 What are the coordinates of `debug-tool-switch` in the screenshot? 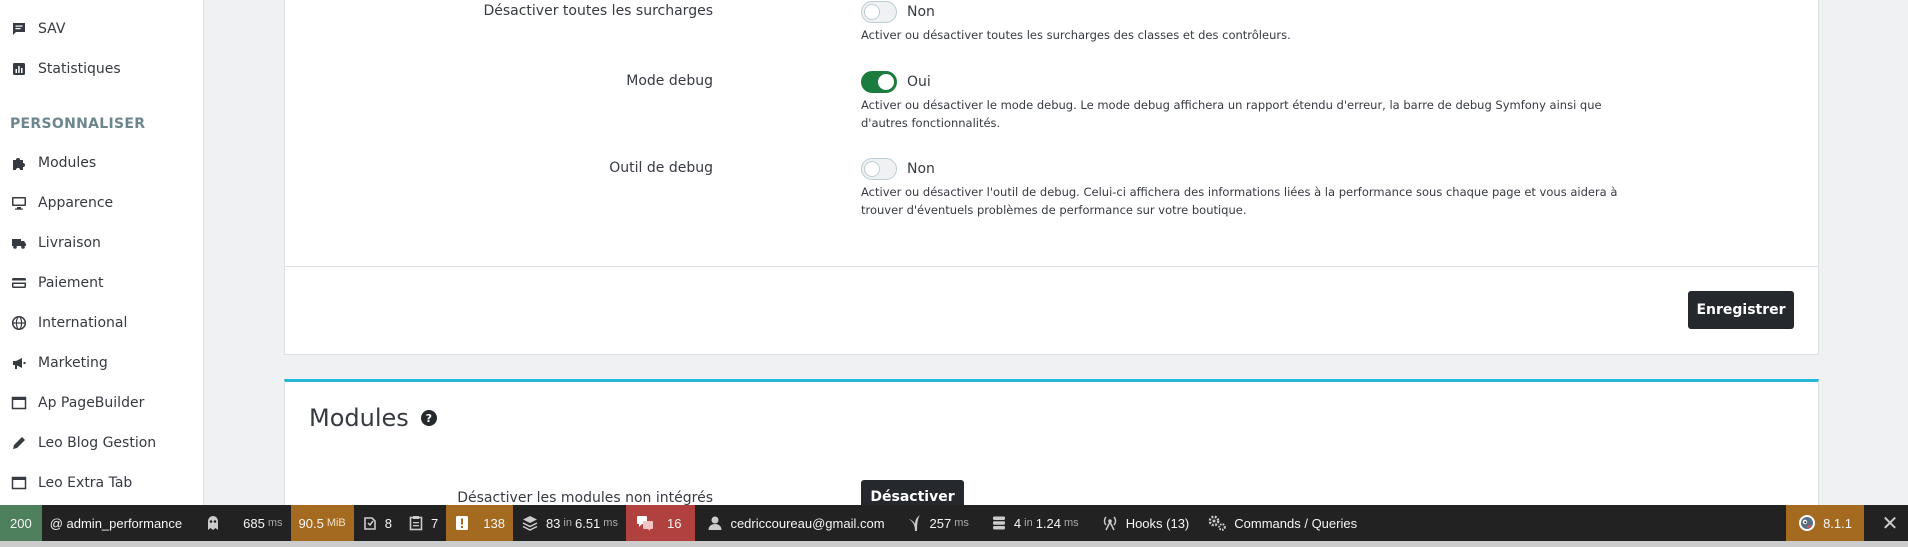 It's located at (879, 169).